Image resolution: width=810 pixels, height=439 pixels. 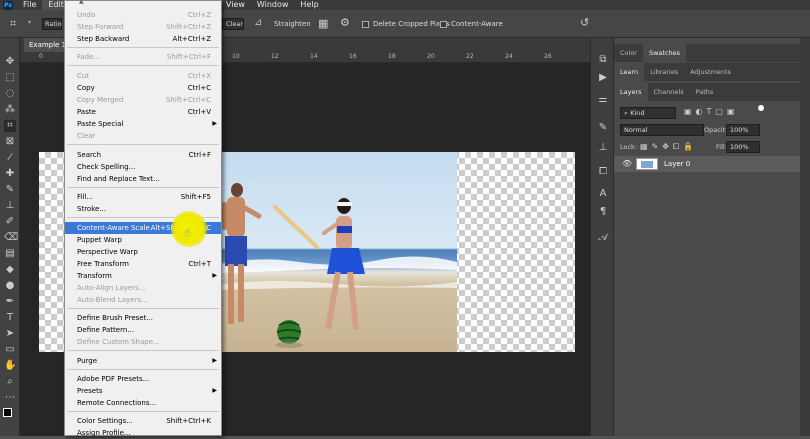 I want to click on menu-item-step-forward: Step Forward Shift+Ctrl+Z, so click(x=143, y=27).